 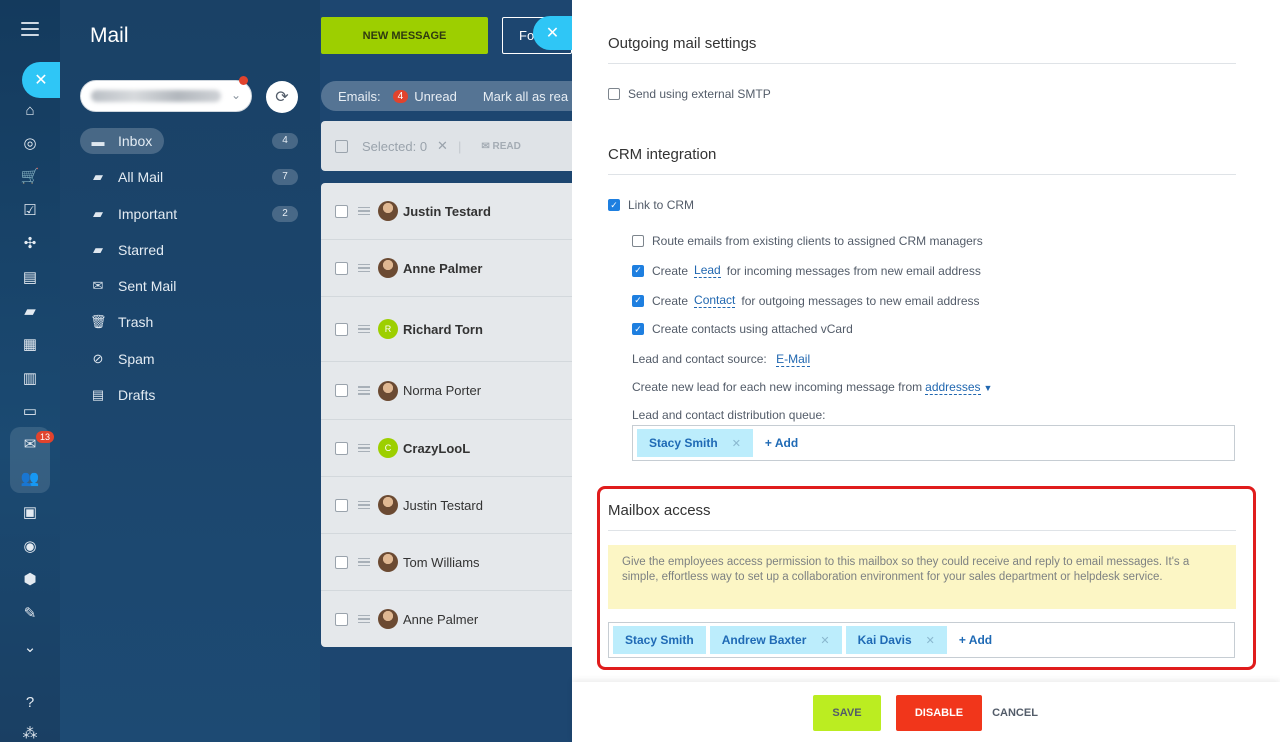 I want to click on network-icon: ✣, so click(x=30, y=243).